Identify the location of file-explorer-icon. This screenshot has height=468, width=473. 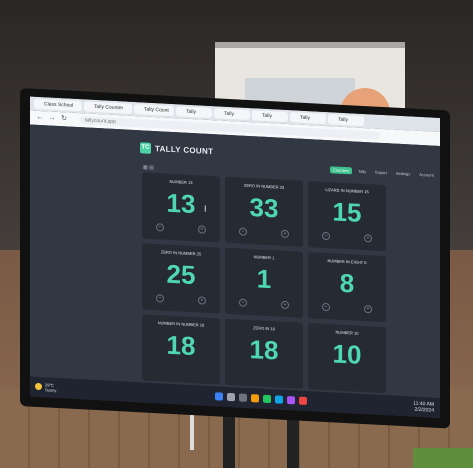
(255, 398).